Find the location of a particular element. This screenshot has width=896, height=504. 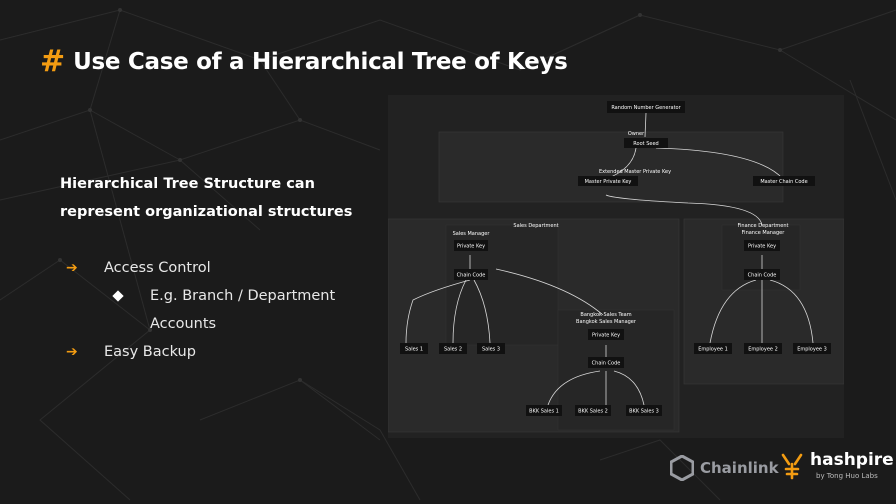

node-finance-private-key-label: Private Key is located at coordinates (762, 247).